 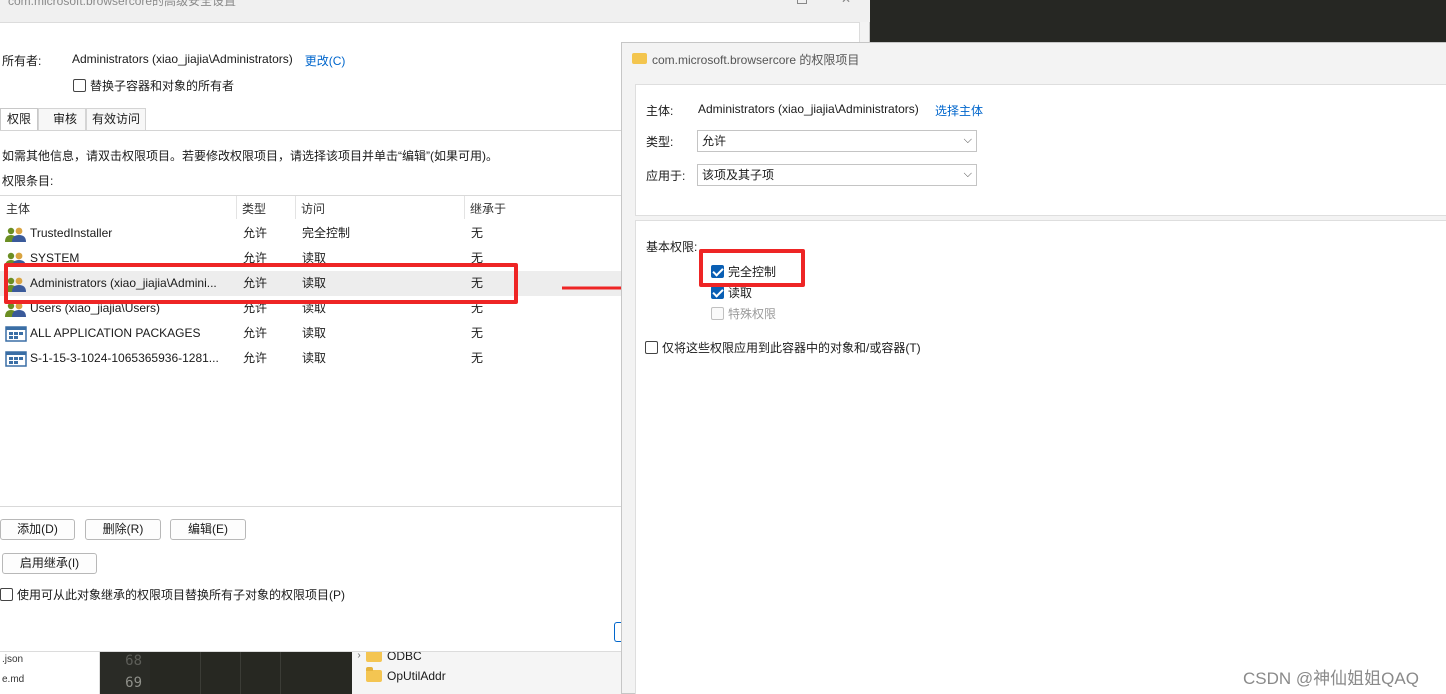 I want to click on table-row: ALL APPLICATION PACKAGES 允许 读取 无, so click(x=311, y=333).